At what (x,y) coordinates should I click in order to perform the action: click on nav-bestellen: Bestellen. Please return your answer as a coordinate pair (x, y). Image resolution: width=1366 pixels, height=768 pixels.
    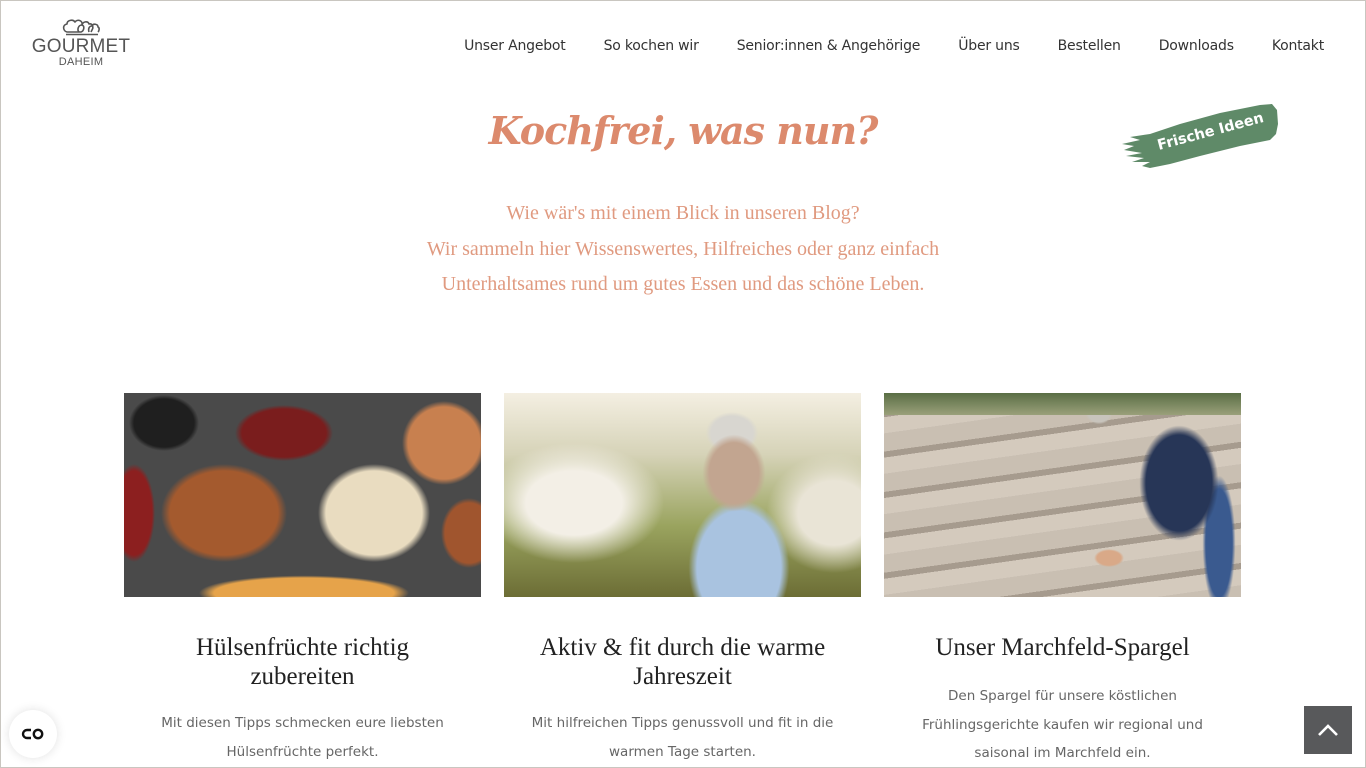
    Looking at the image, I should click on (1089, 46).